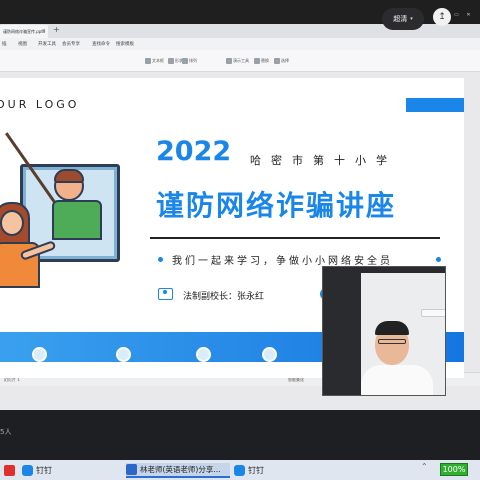  Describe the element at coordinates (224, 297) in the screenshot. I see `vice-principal-label: 法制副校长：张永红` at that location.